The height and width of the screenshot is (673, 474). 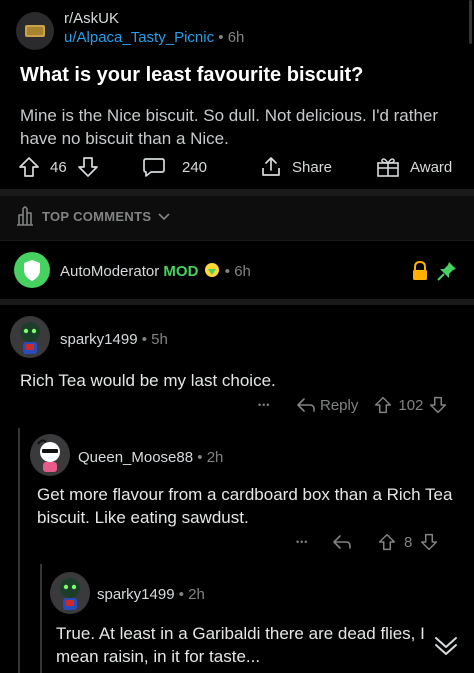 I want to click on mod-comment-author: AutoModerator, so click(x=109, y=271).